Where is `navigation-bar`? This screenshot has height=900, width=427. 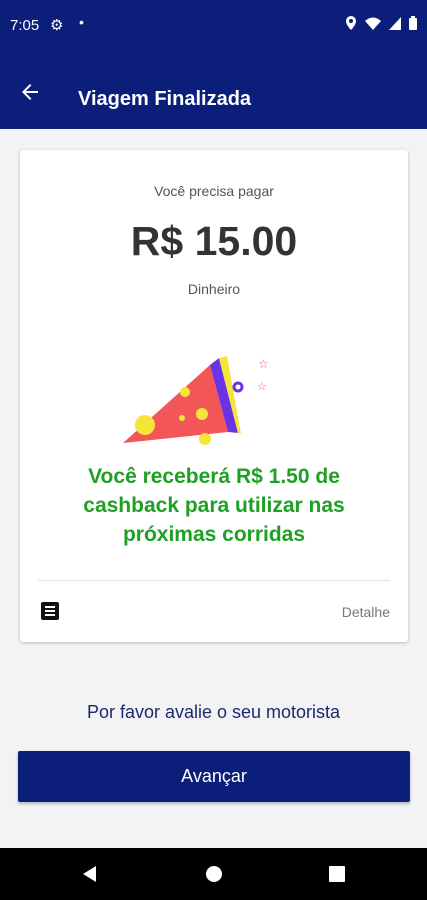 navigation-bar is located at coordinates (213, 874).